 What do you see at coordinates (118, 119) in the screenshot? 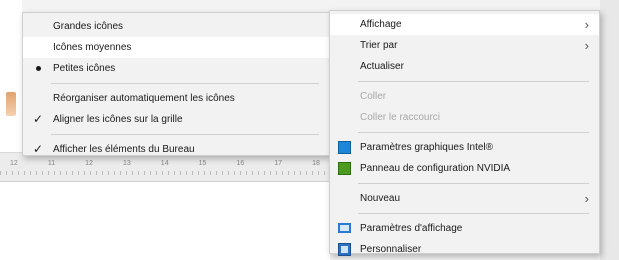
I see `menu-item-label: Aligner les icônes sur la grille` at bounding box center [118, 119].